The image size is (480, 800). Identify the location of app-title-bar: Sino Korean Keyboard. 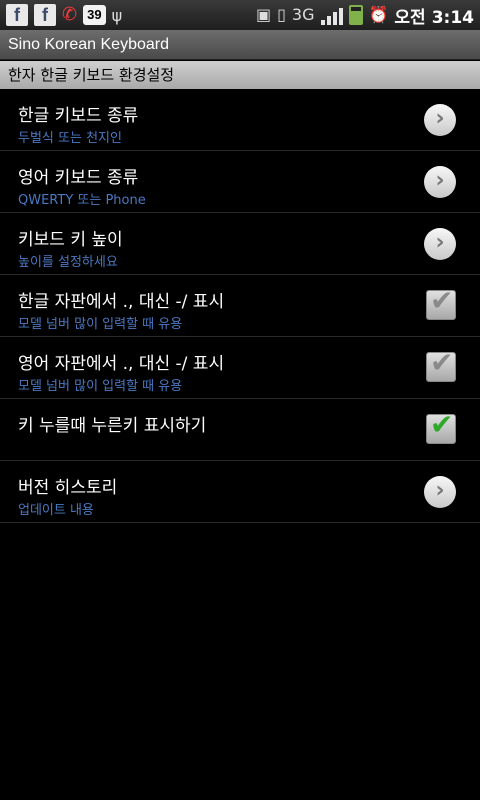
(240, 45).